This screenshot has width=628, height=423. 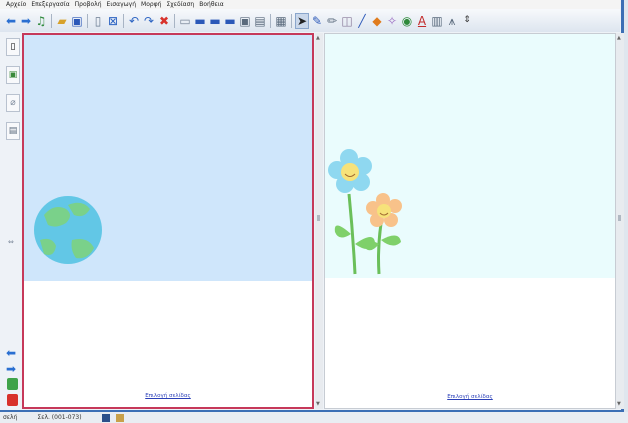 I want to click on arrow-right-icon: ➡, so click(x=26, y=21).